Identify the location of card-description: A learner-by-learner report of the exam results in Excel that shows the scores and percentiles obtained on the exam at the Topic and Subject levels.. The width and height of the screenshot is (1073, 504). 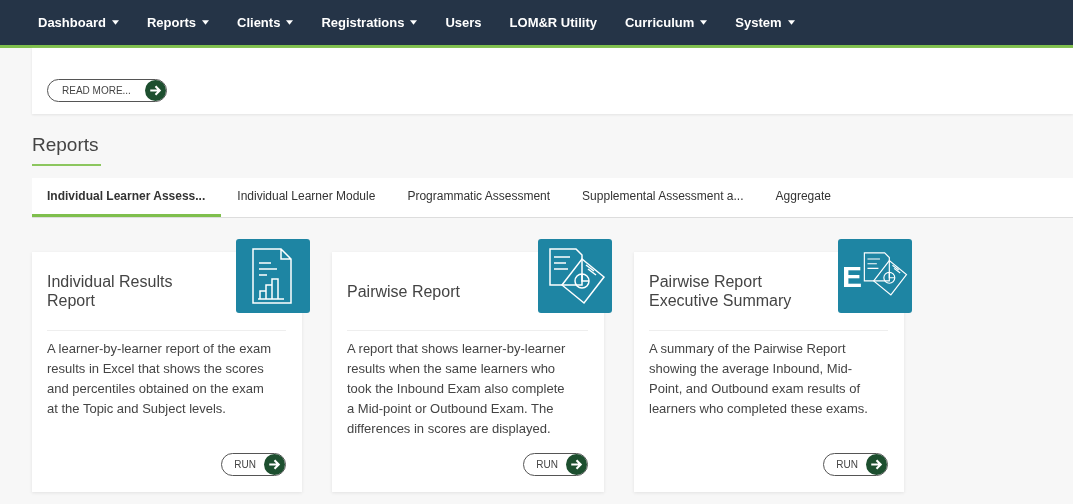
(159, 379).